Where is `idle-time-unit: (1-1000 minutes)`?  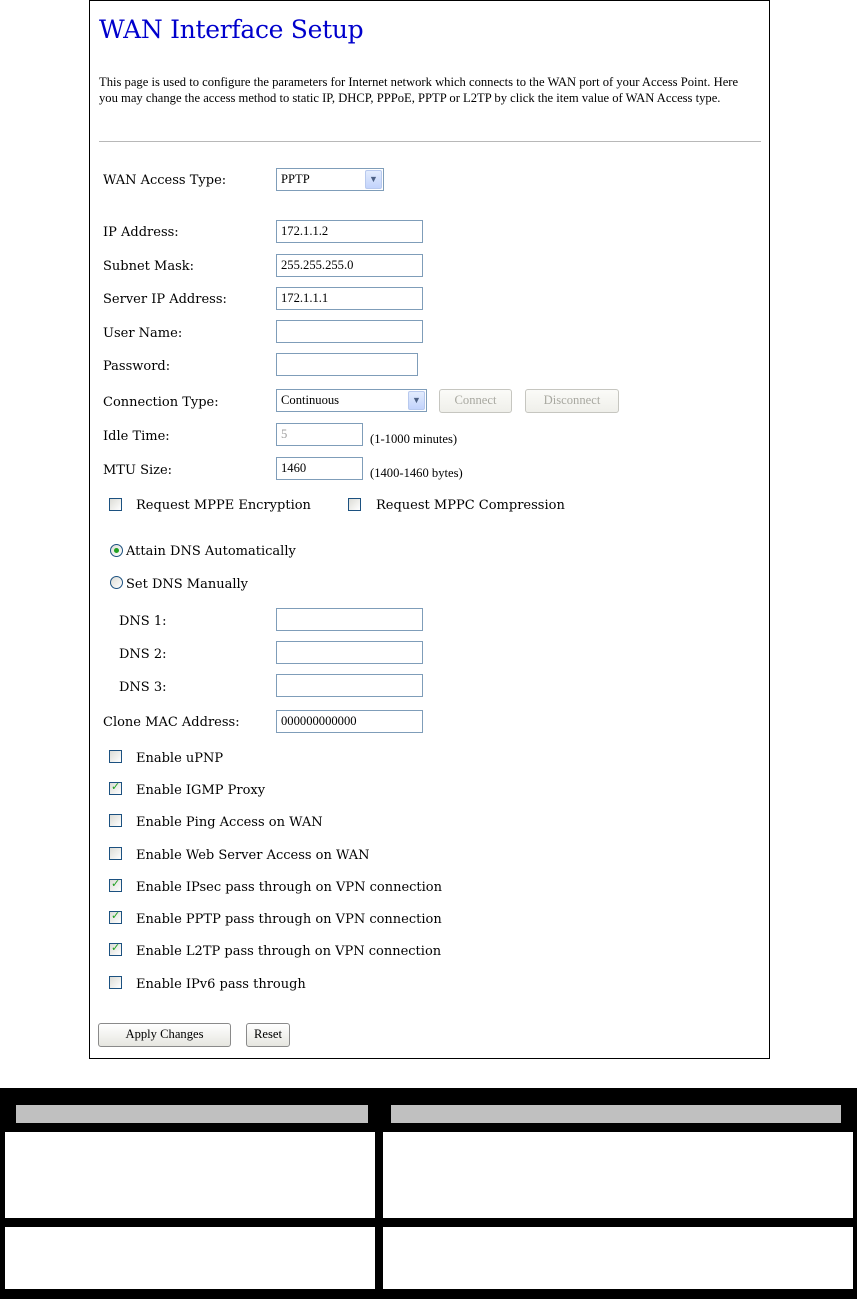
idle-time-unit: (1-1000 minutes) is located at coordinates (414, 439).